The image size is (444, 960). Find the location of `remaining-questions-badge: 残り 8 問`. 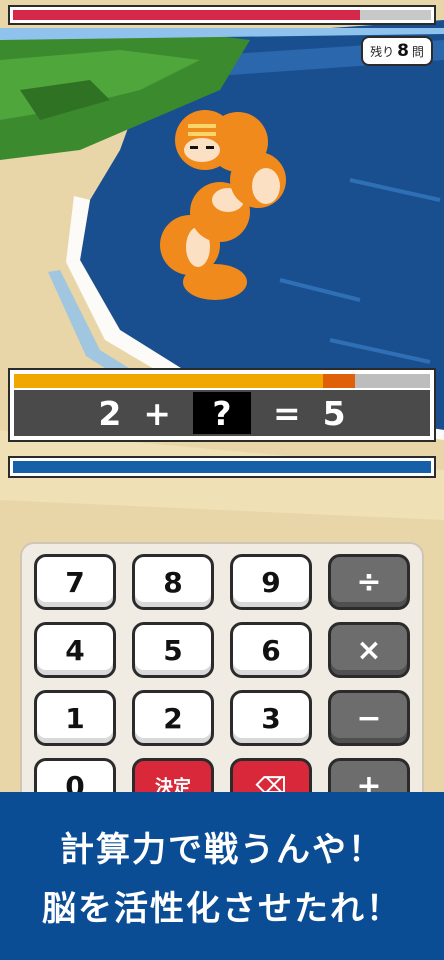

remaining-questions-badge: 残り 8 問 is located at coordinates (397, 51).